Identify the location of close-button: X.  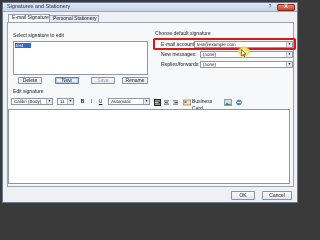
(286, 7).